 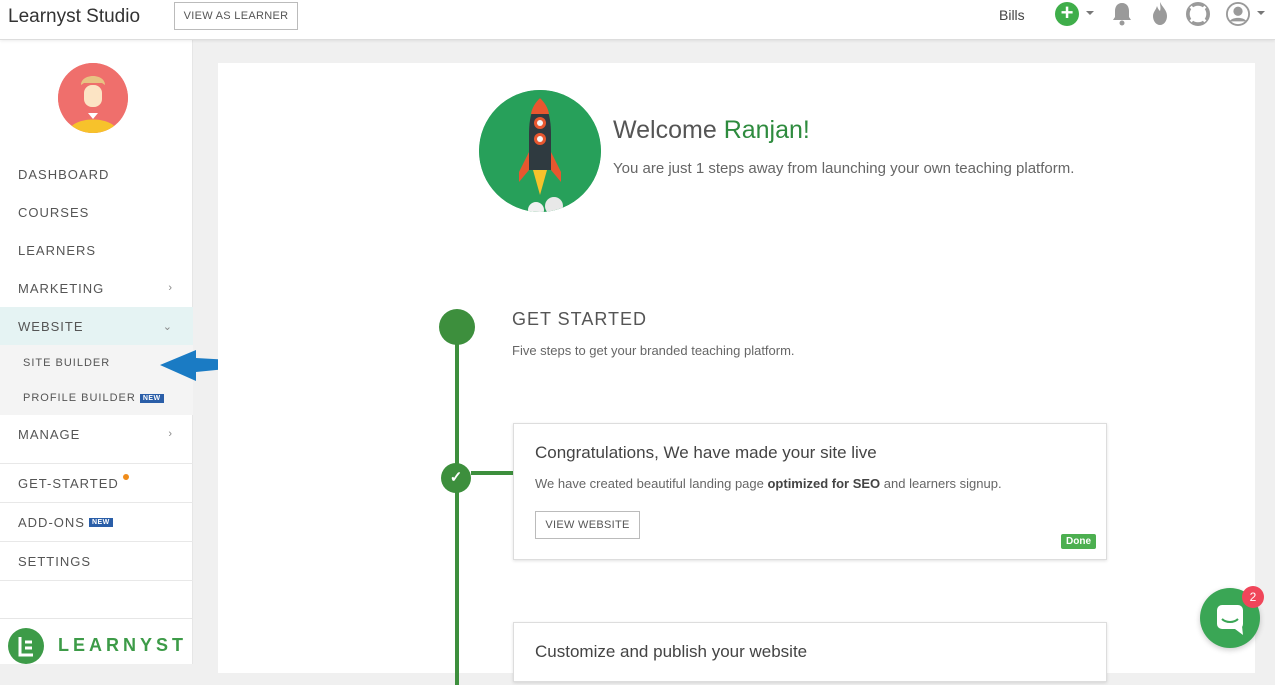 I want to click on timeline-connector, so click(x=492, y=473).